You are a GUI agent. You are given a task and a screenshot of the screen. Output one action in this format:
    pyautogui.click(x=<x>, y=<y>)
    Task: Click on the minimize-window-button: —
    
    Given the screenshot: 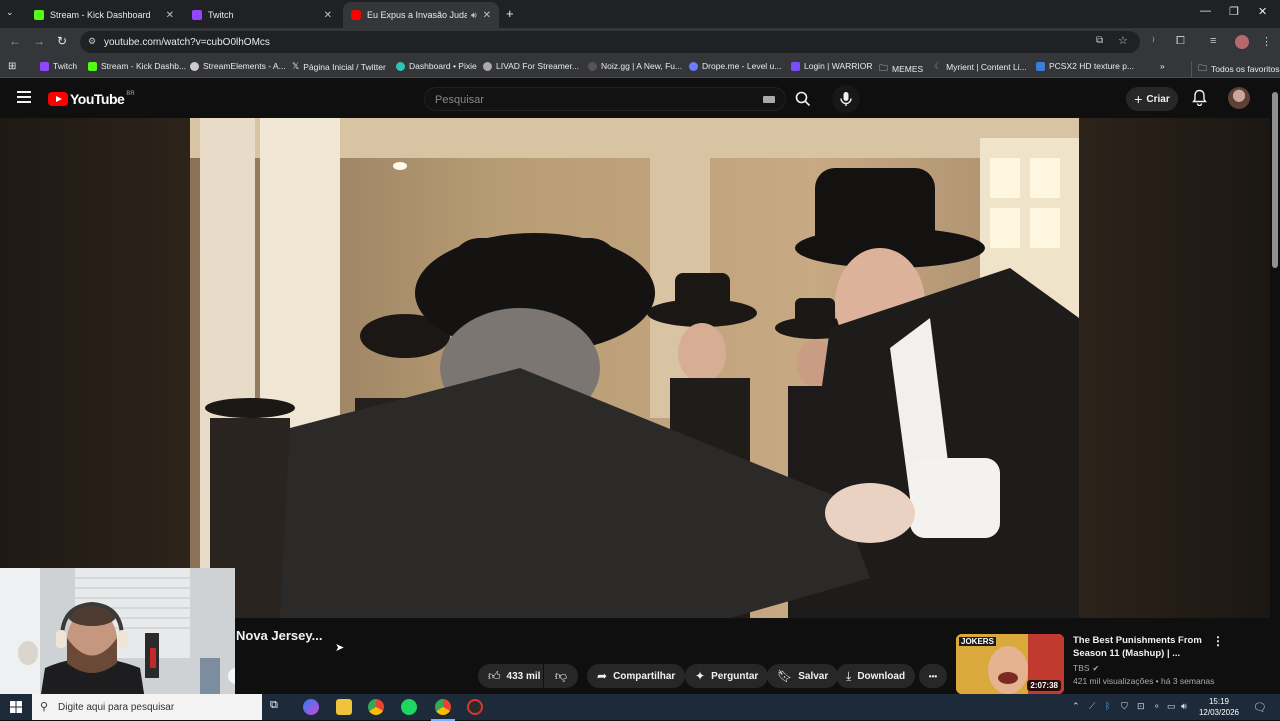 What is the action you would take?
    pyautogui.click(x=1205, y=11)
    